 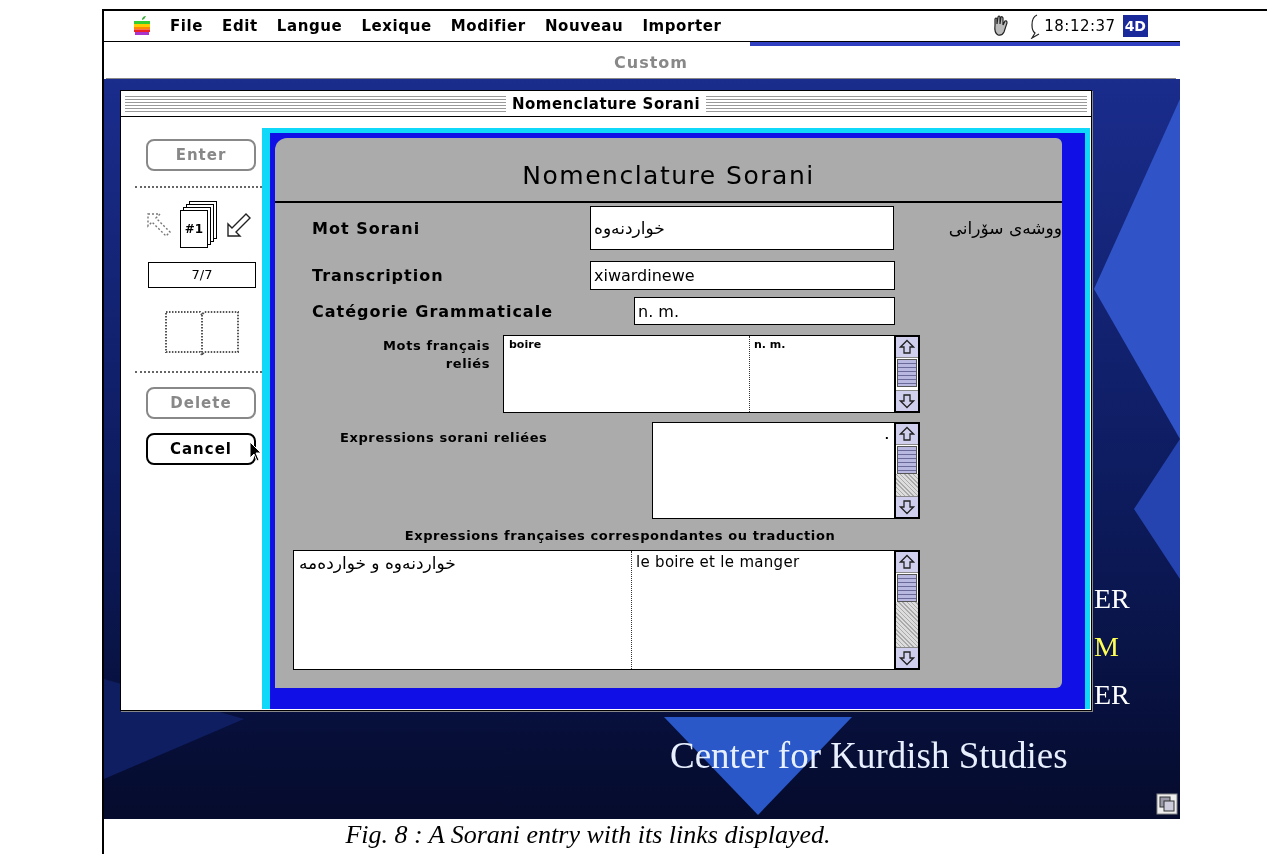 I want to click on scroll-track, so click(x=907, y=485).